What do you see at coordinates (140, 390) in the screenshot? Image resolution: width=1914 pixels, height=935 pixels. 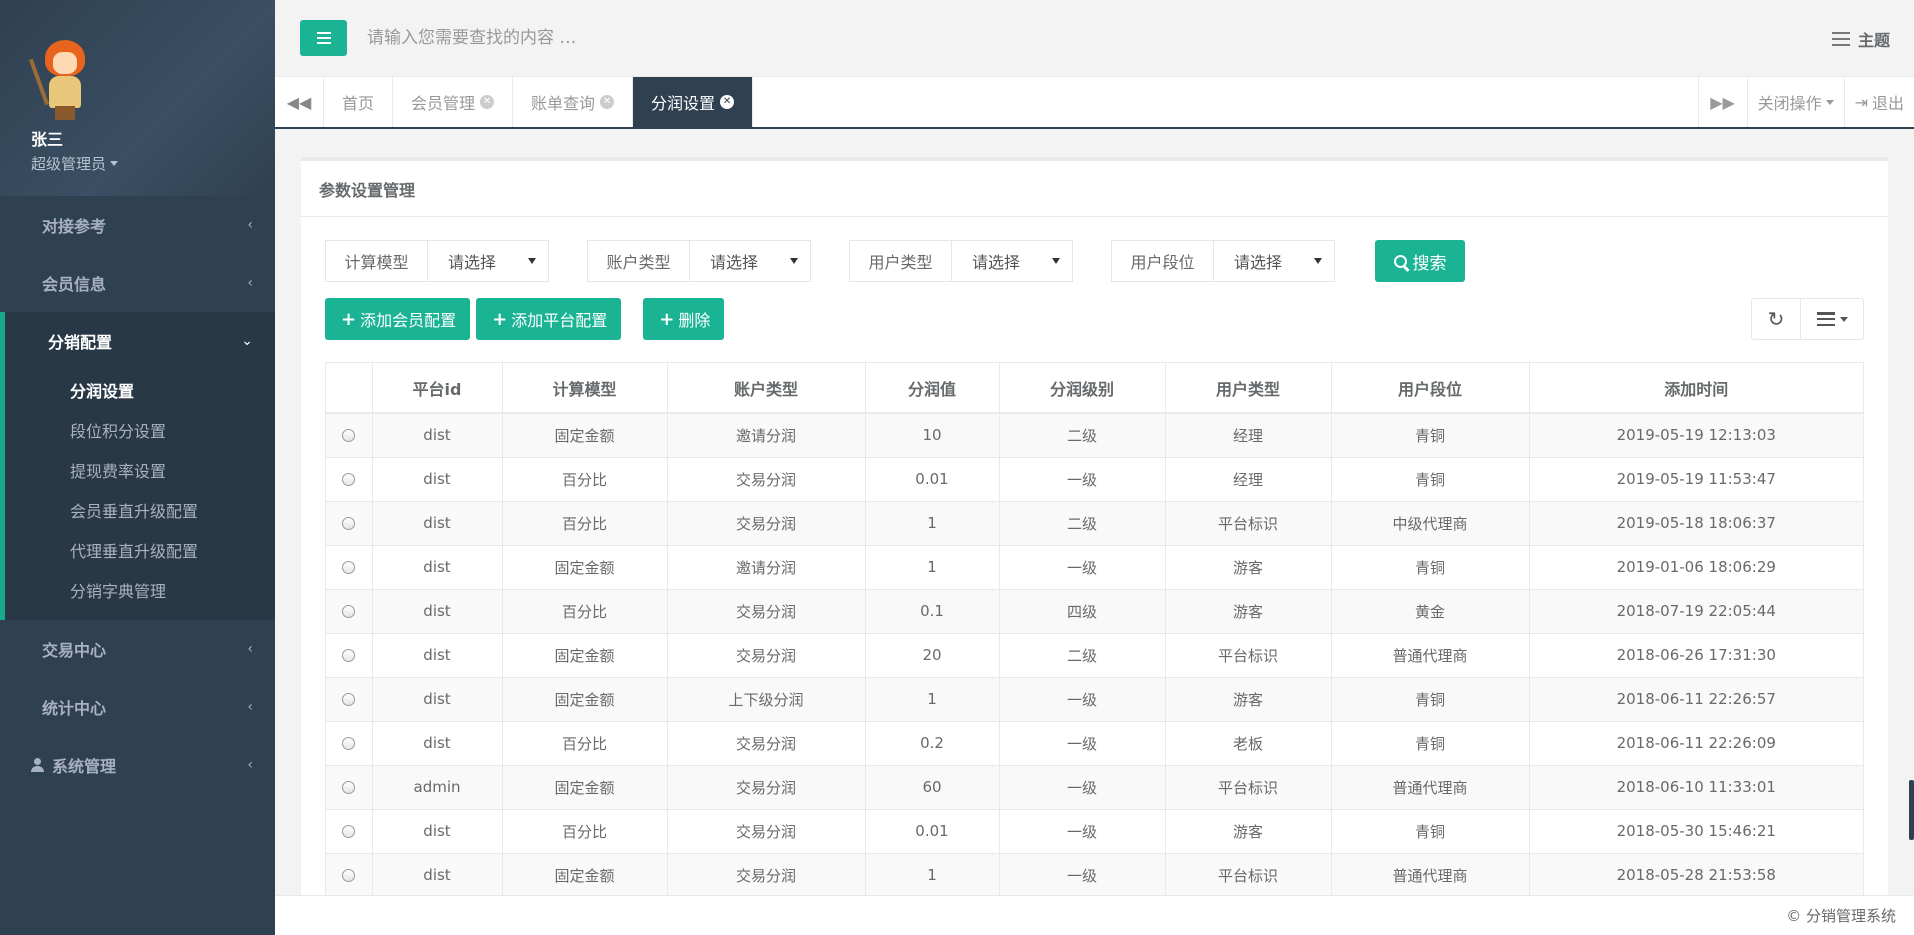 I see `submenu-item-profit-settings: 分润设置` at bounding box center [140, 390].